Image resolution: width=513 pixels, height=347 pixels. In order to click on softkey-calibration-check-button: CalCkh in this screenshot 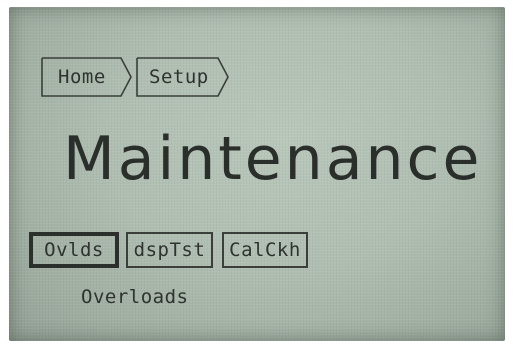, I will do `click(265, 250)`.